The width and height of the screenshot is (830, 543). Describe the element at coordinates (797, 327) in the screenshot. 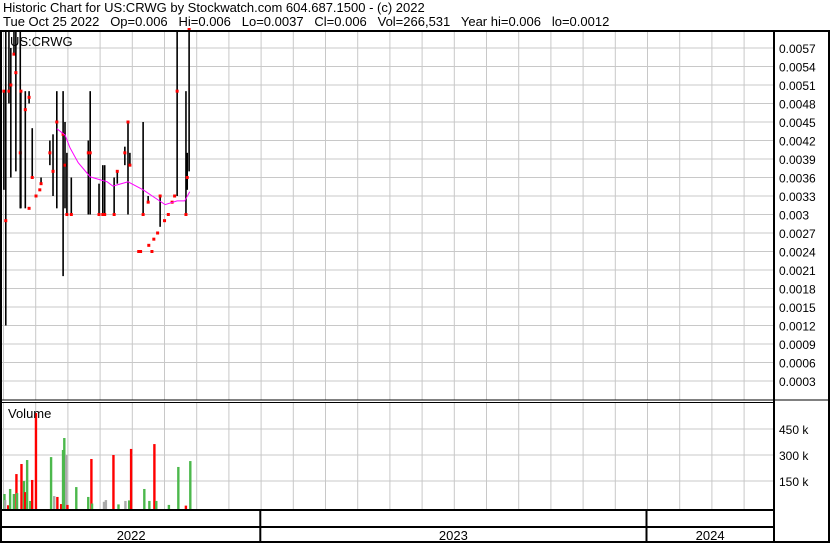

I see `price-tick-label: 0.0012` at that location.